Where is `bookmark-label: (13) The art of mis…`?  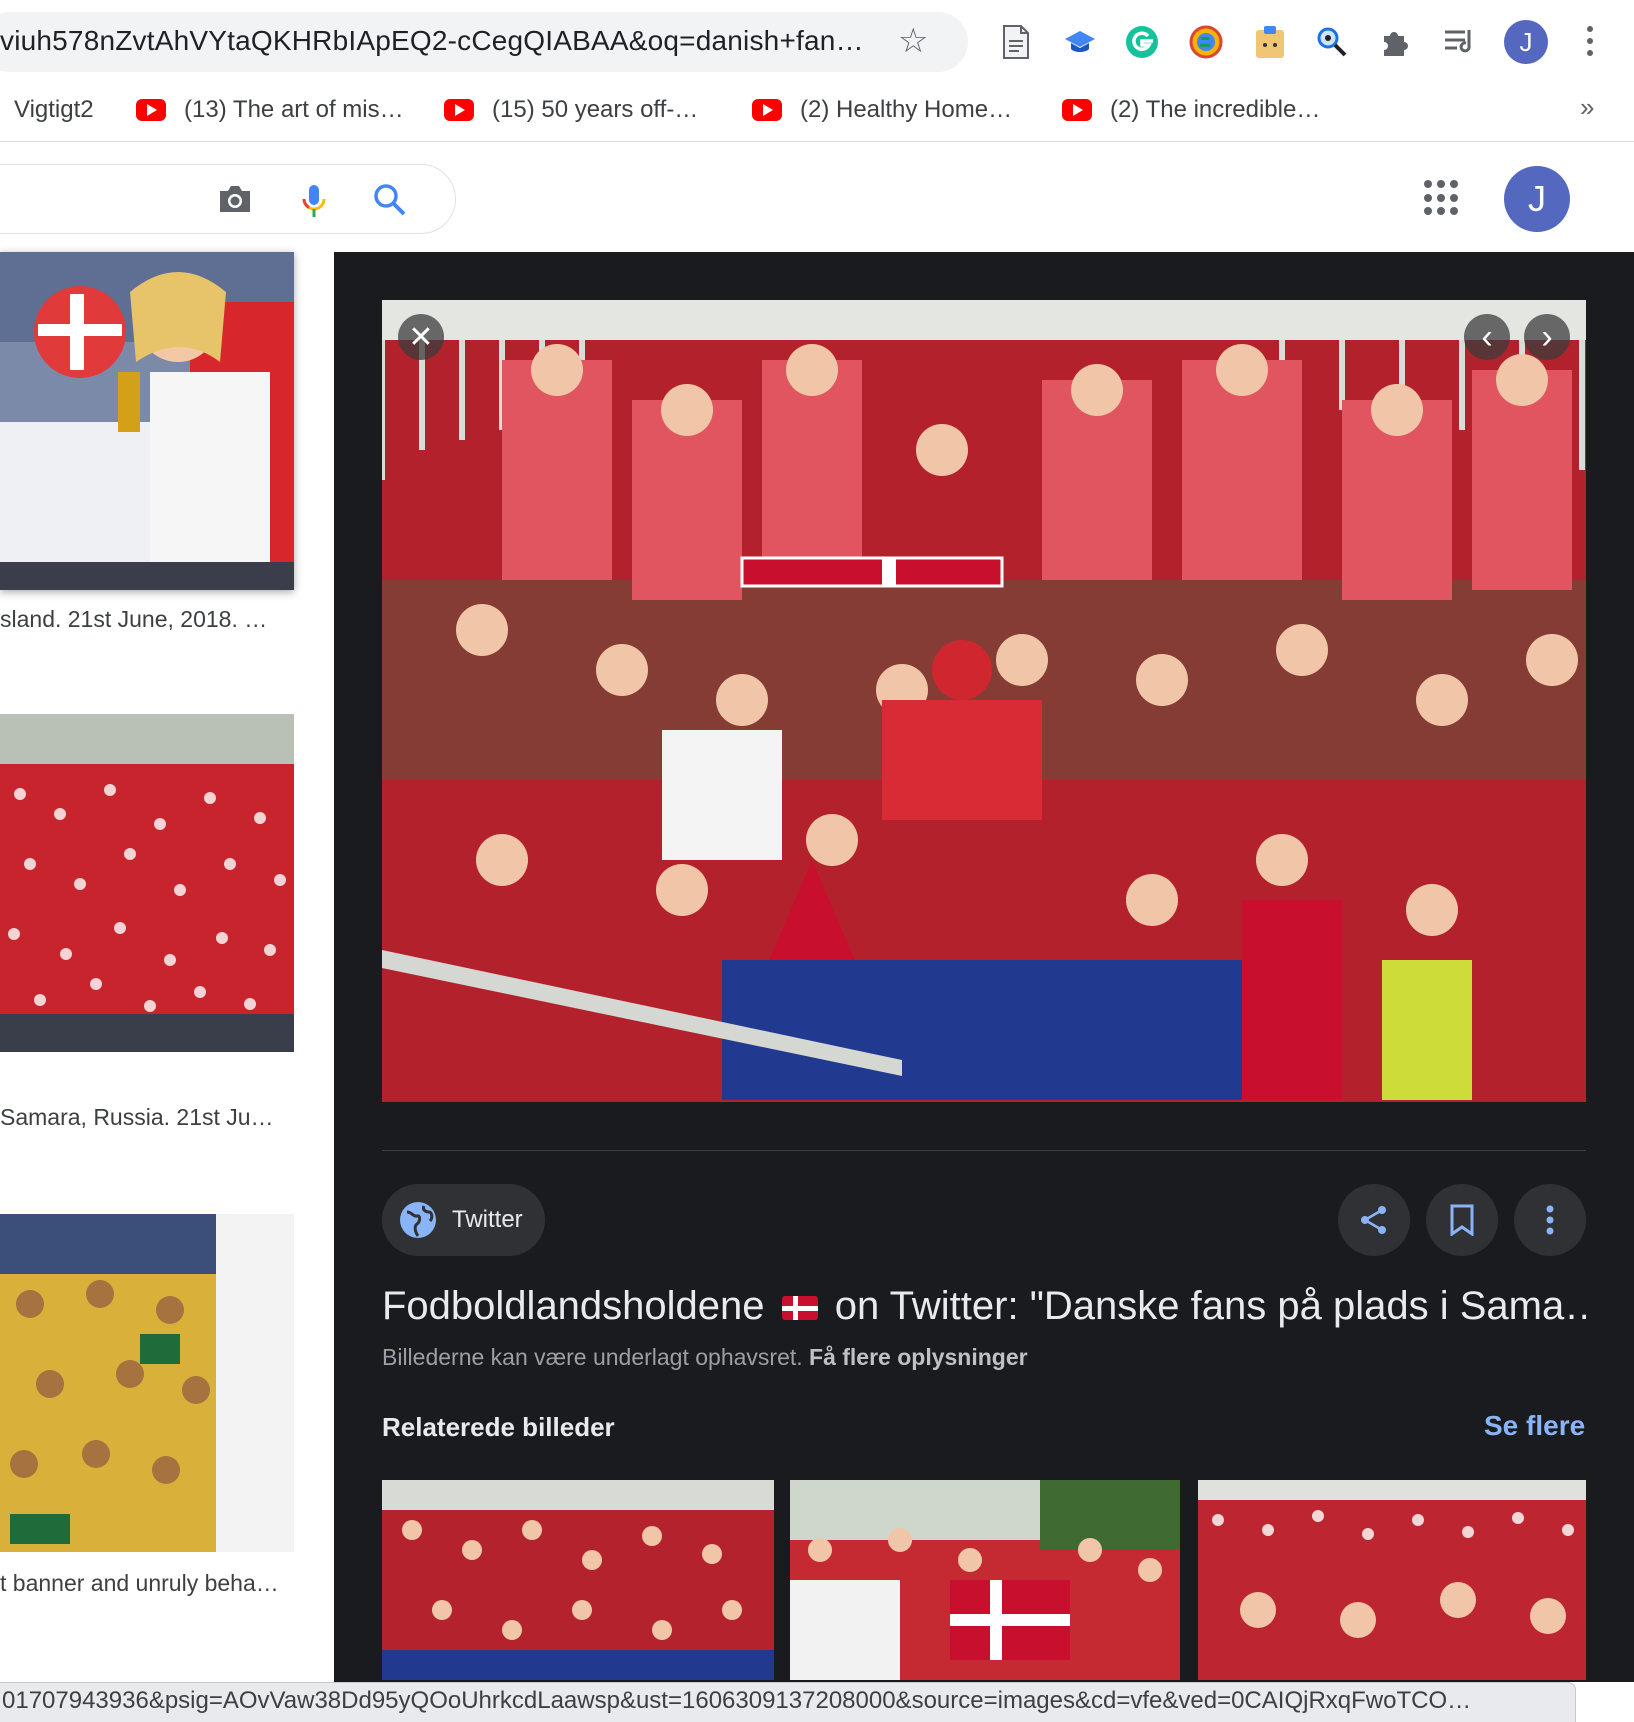 bookmark-label: (13) The art of mis… is located at coordinates (294, 109).